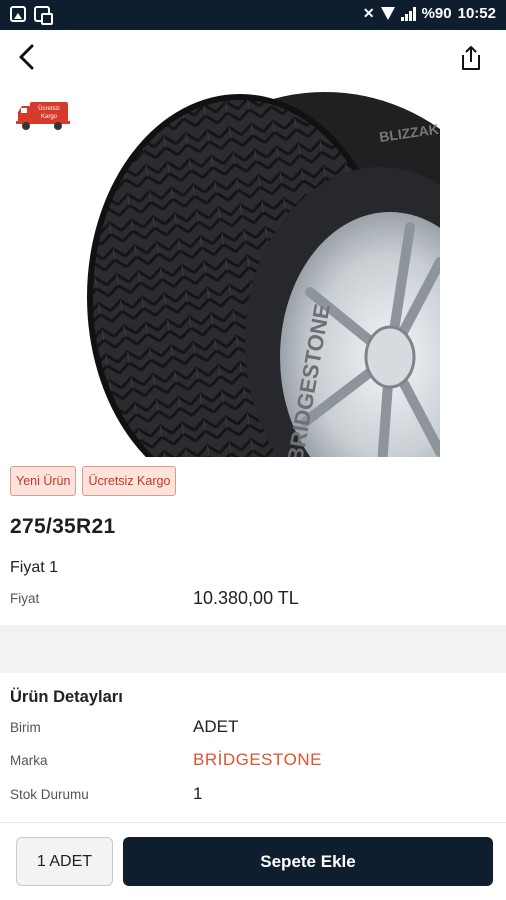 The width and height of the screenshot is (506, 900). What do you see at coordinates (198, 793) in the screenshot?
I see `detail-value: 1` at bounding box center [198, 793].